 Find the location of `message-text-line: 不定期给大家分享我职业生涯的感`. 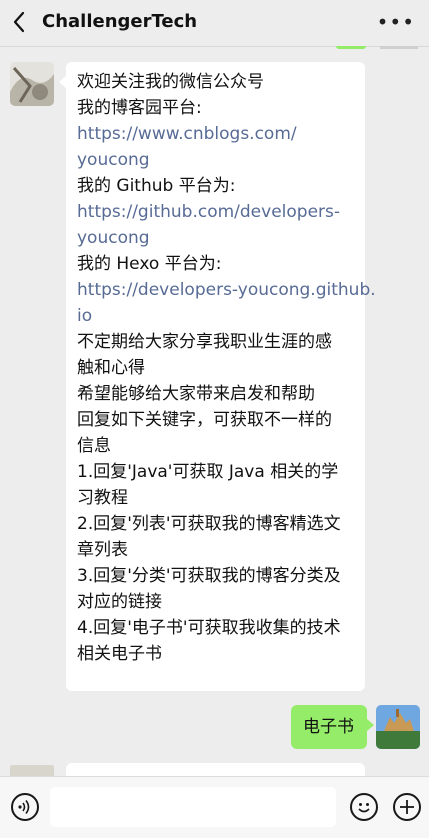

message-text-line: 不定期给大家分享我职业生涯的感 is located at coordinates (204, 342).